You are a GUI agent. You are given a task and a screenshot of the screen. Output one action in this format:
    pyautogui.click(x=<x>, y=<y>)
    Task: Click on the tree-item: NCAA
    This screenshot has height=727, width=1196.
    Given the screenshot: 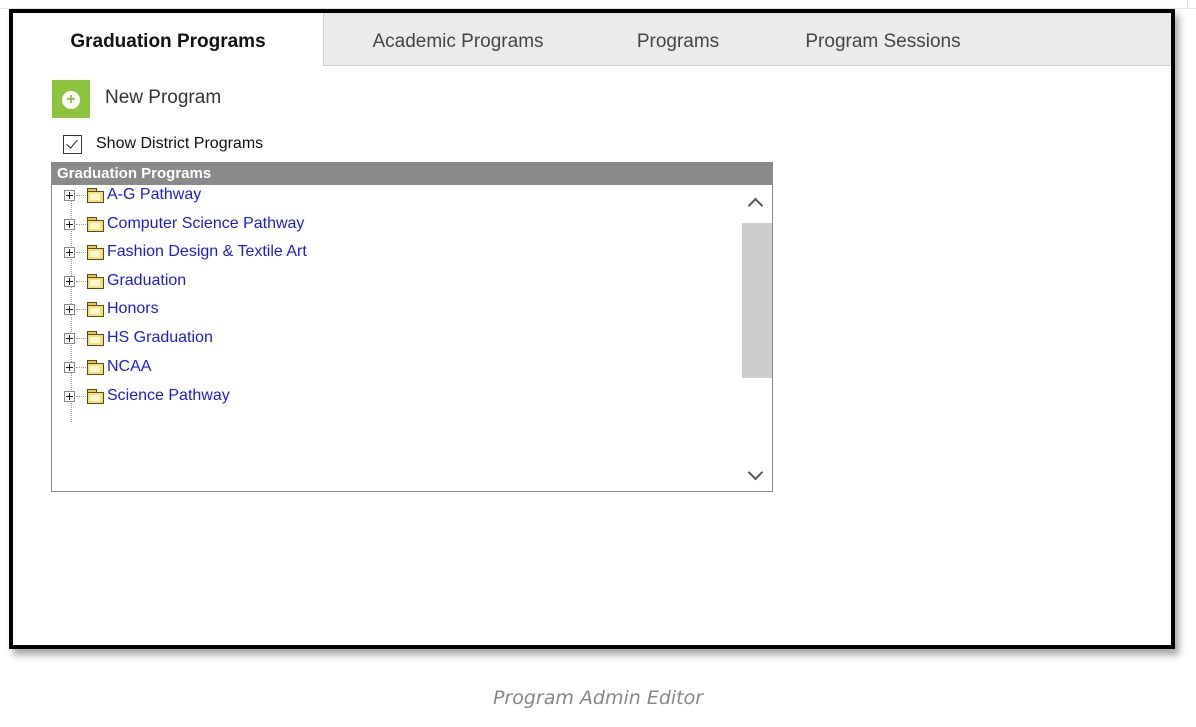 What is the action you would take?
    pyautogui.click(x=107, y=367)
    